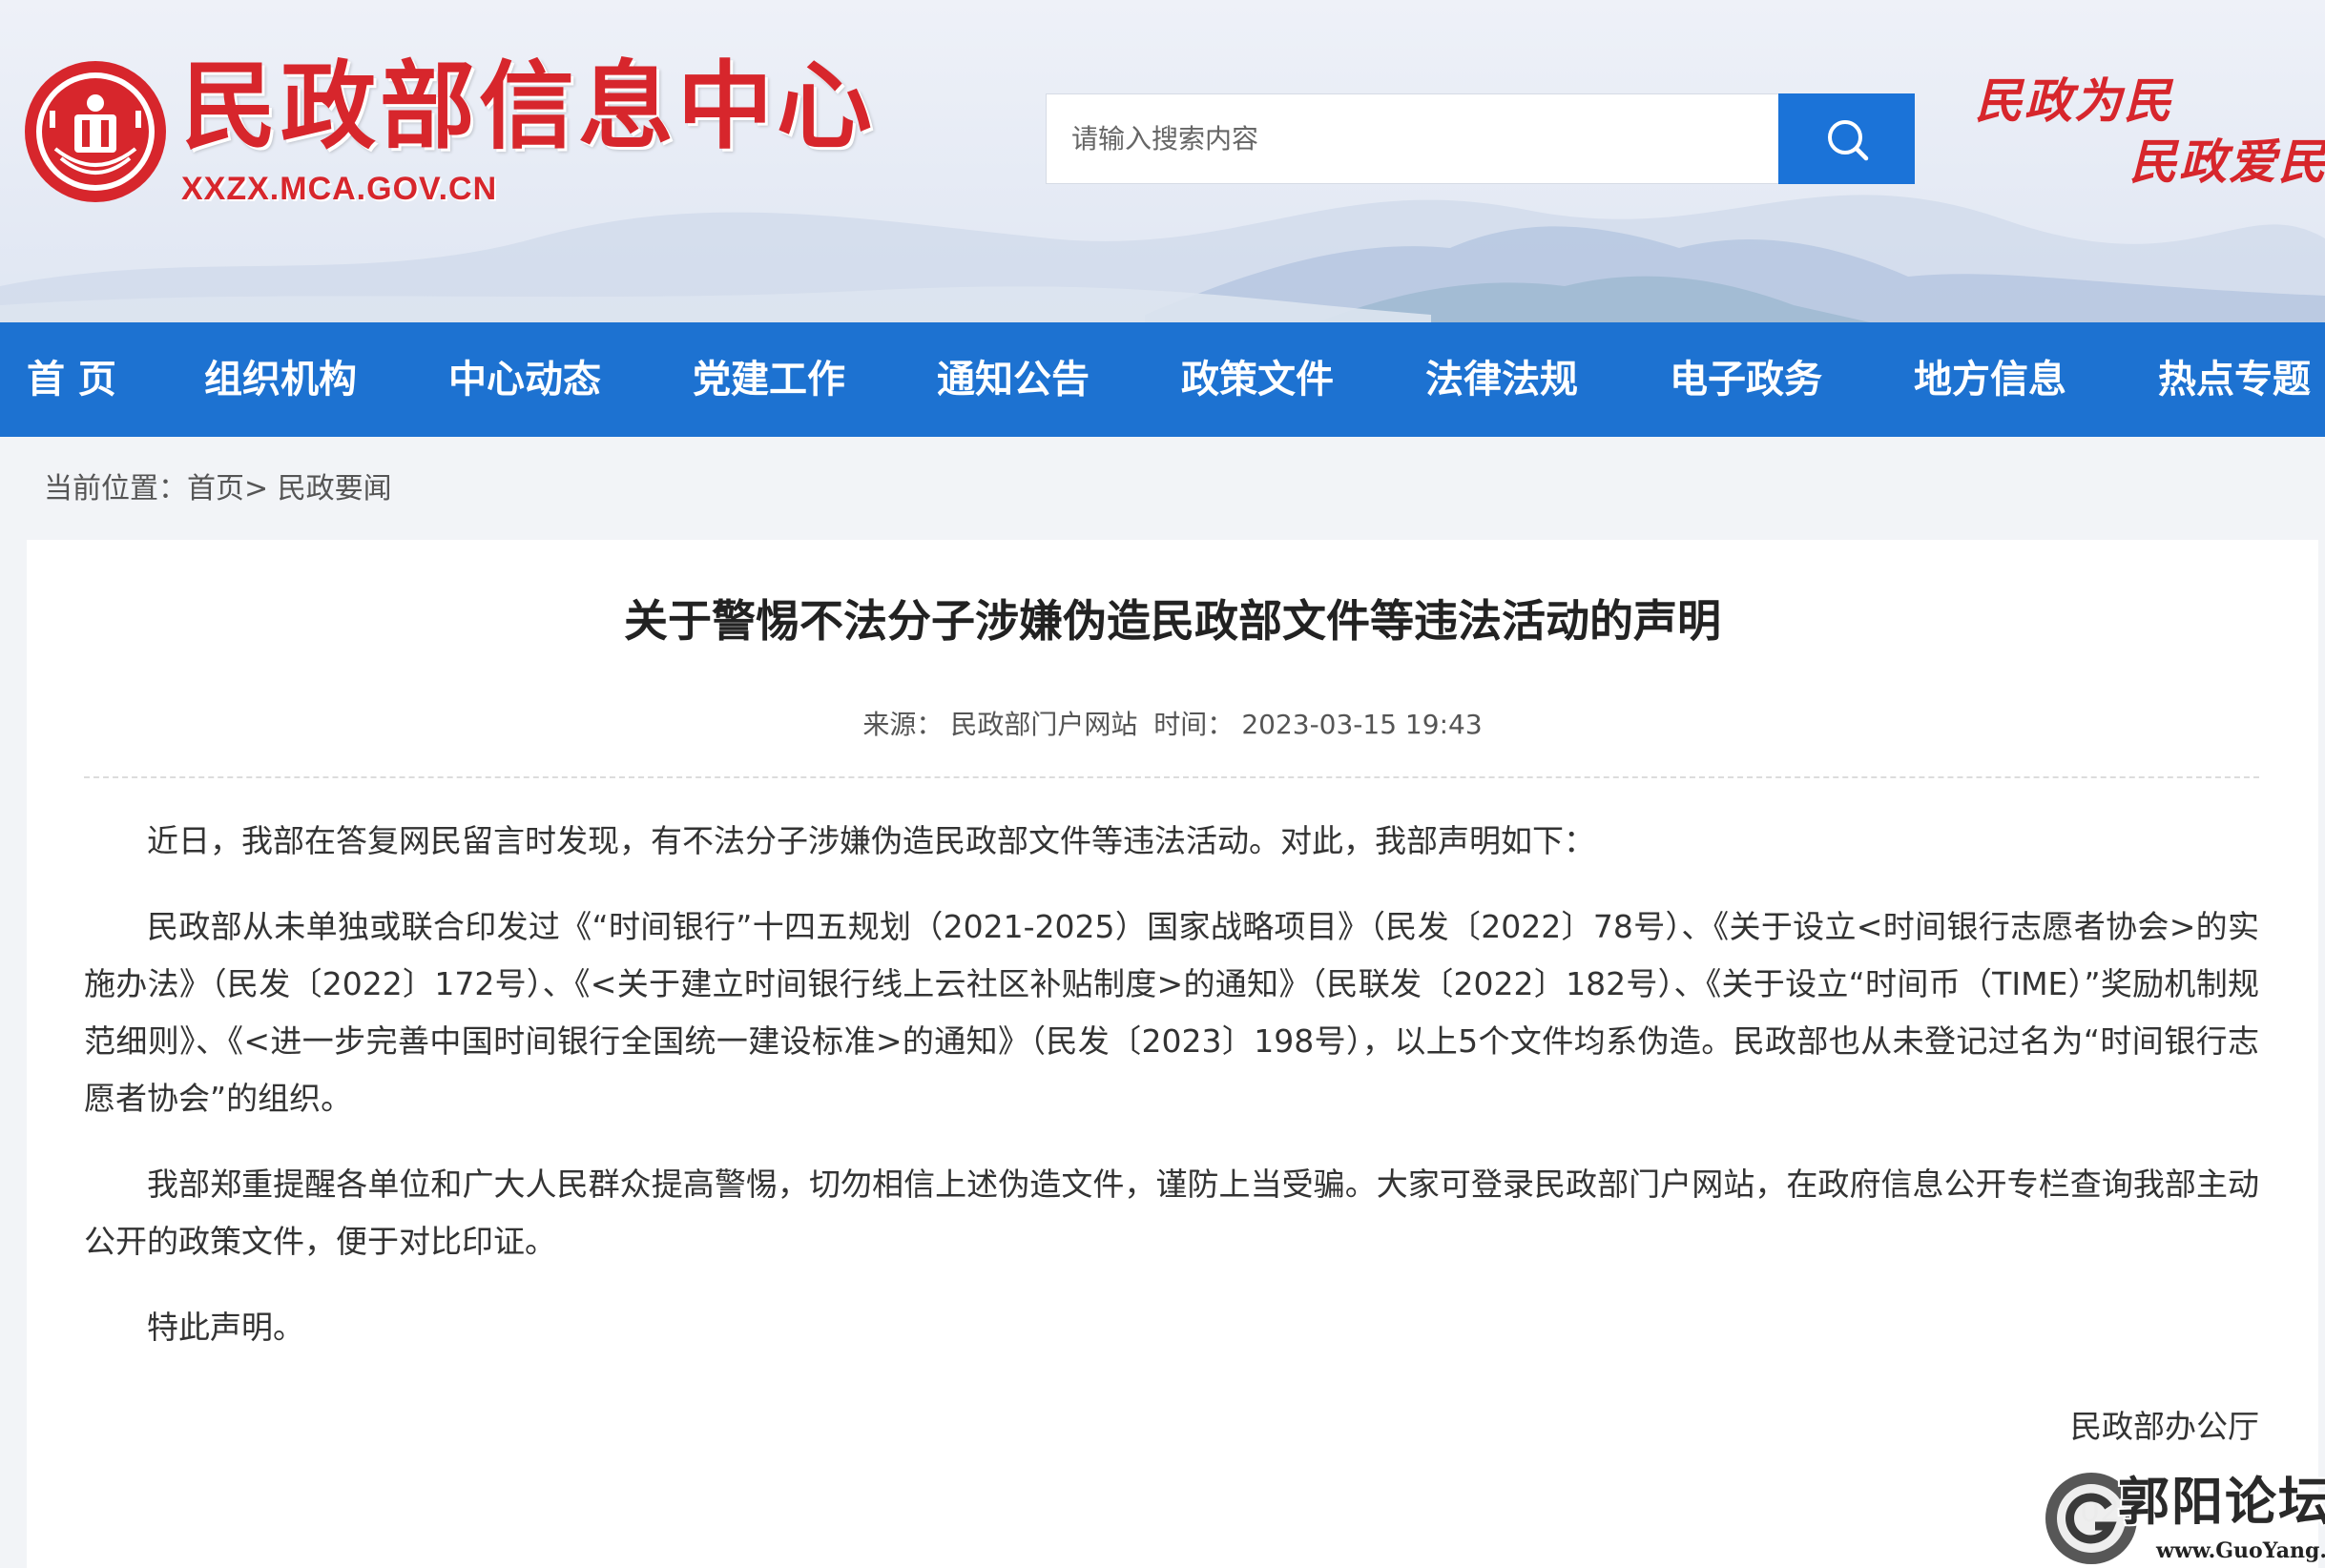  Describe the element at coordinates (1194, 724) in the screenshot. I see `time-label: 时间：` at that location.